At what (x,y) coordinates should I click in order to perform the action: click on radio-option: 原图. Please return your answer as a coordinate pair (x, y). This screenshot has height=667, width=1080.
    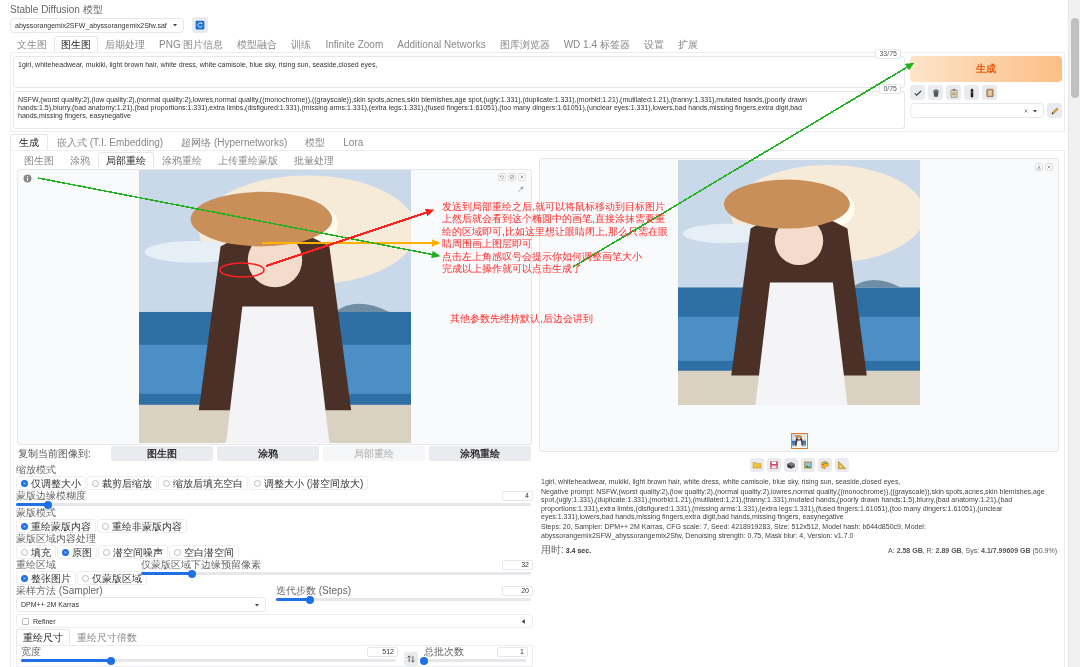
    Looking at the image, I should click on (77, 552).